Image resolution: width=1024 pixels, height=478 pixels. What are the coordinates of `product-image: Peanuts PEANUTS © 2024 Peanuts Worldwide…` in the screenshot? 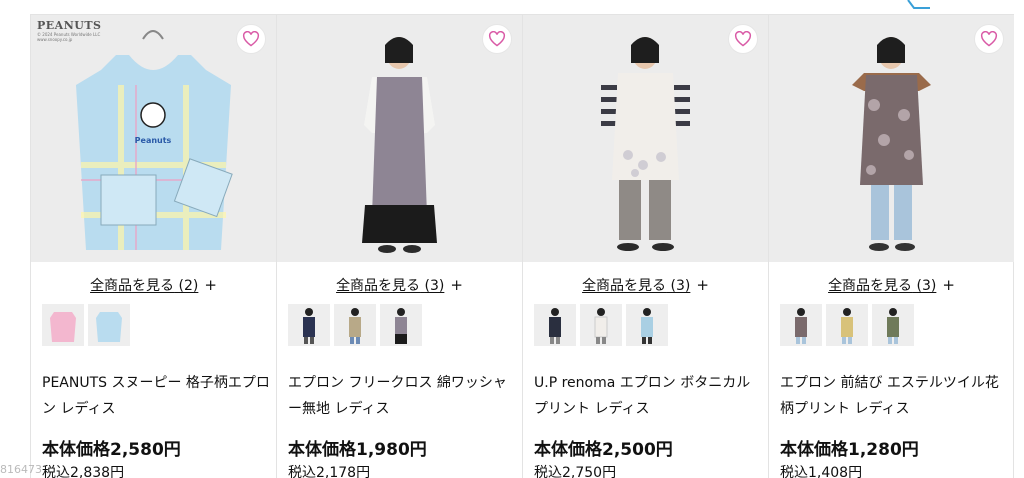 It's located at (153, 138).